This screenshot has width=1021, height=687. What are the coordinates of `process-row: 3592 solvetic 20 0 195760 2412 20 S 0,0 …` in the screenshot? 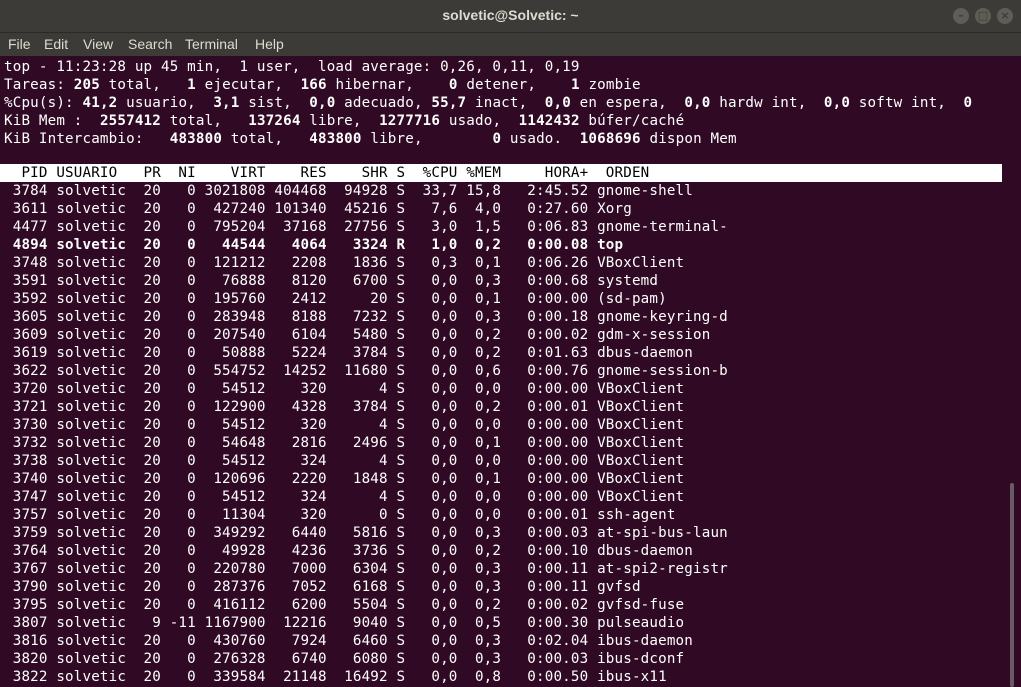 It's located at (501, 299).